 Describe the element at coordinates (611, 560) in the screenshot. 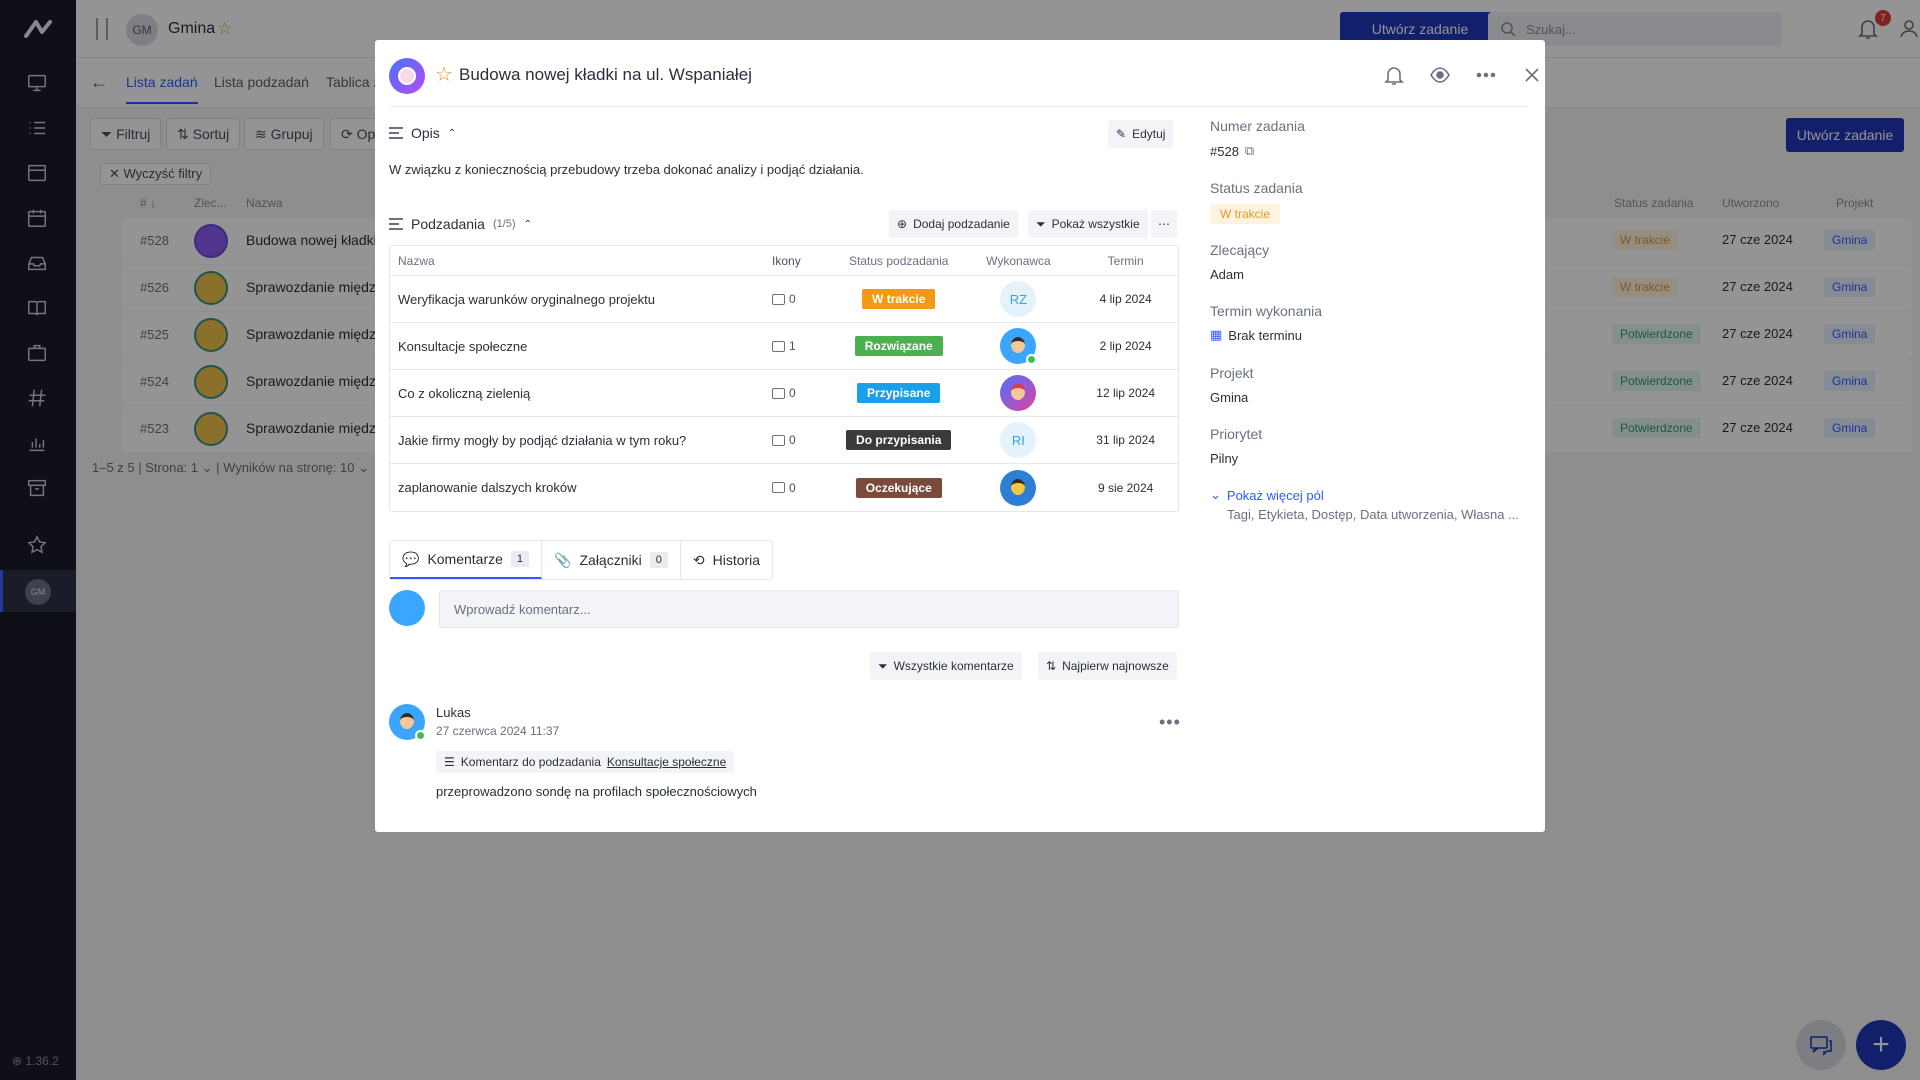

I see `tab-attachments: 📎 Załączniki 0` at that location.